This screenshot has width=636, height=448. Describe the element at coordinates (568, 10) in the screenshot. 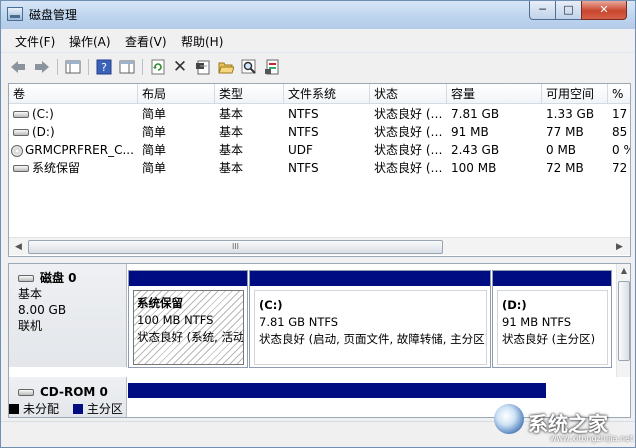

I see `maximize-button: □` at that location.